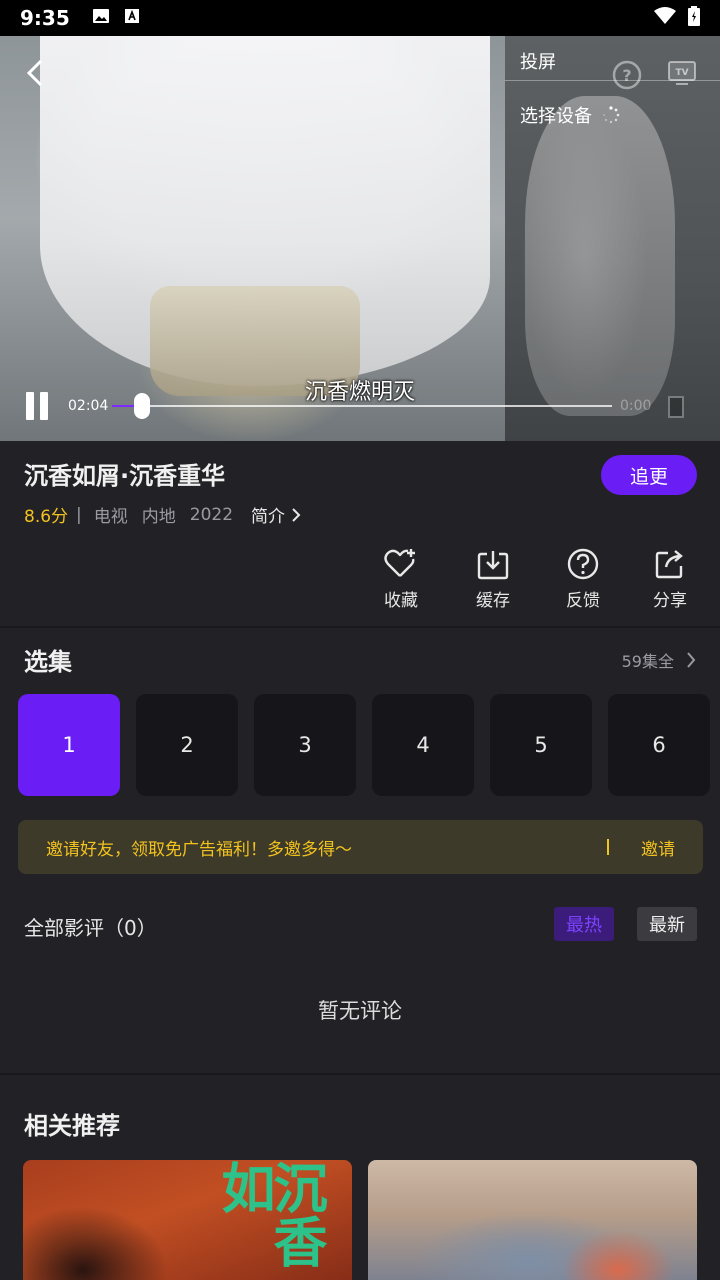 This screenshot has height=1280, width=720. What do you see at coordinates (636, 406) in the screenshot?
I see `total-time: 0:00` at bounding box center [636, 406].